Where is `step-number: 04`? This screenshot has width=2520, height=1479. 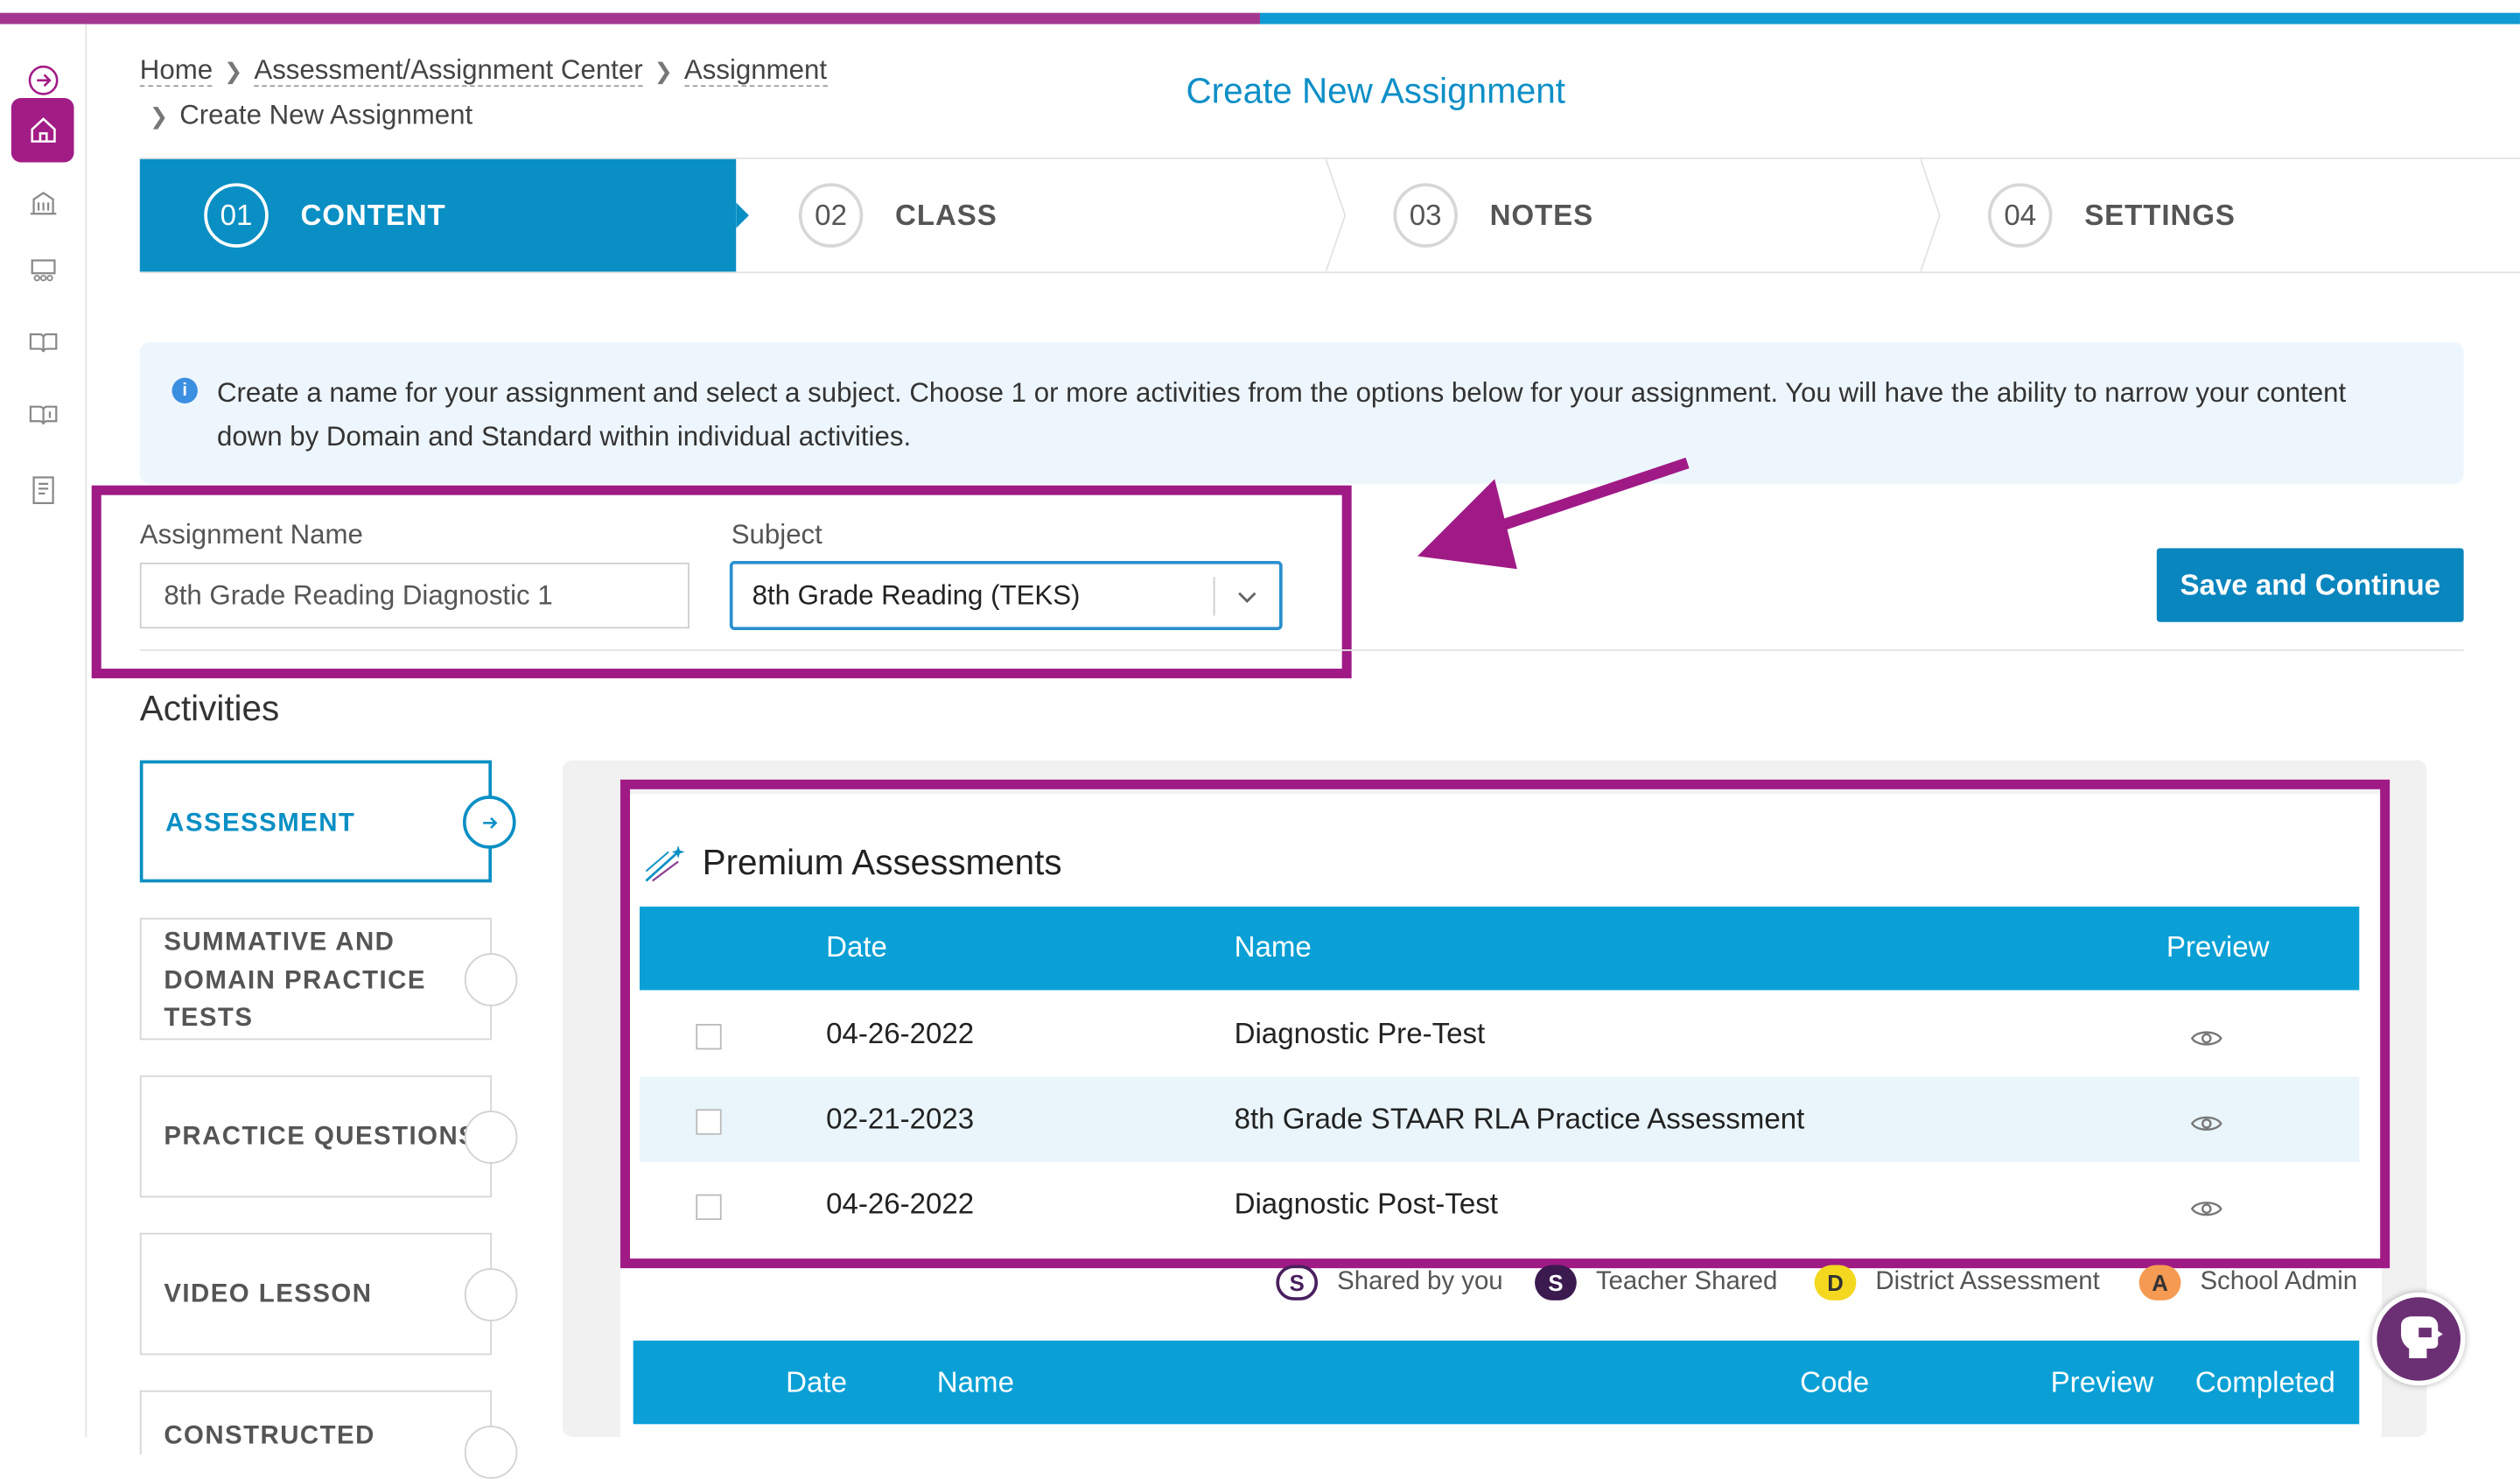 step-number: 04 is located at coordinates (2020, 216).